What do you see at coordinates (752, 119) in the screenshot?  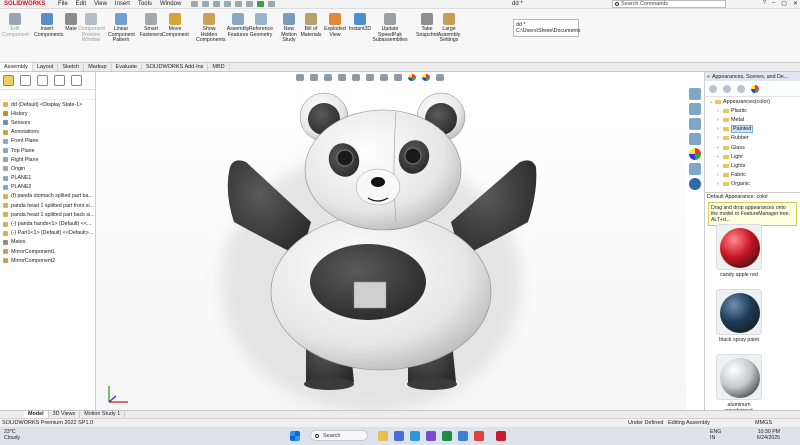 I see `appearance-category-metal: › Metal` at bounding box center [752, 119].